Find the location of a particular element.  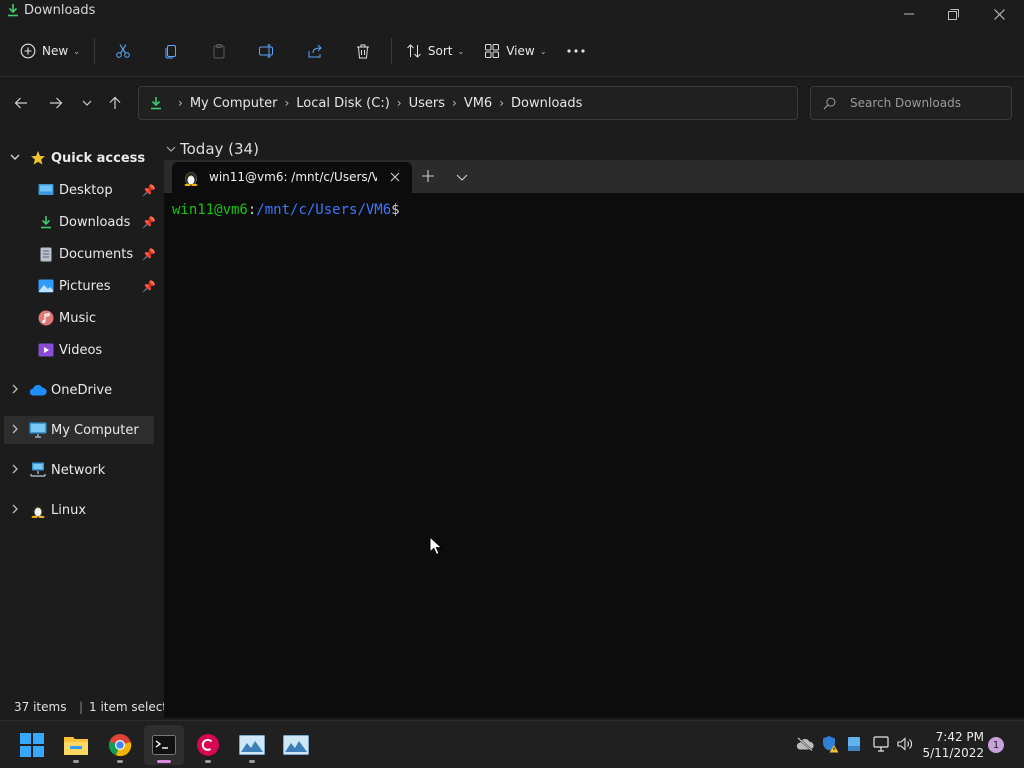

share-icon is located at coordinates (315, 51).